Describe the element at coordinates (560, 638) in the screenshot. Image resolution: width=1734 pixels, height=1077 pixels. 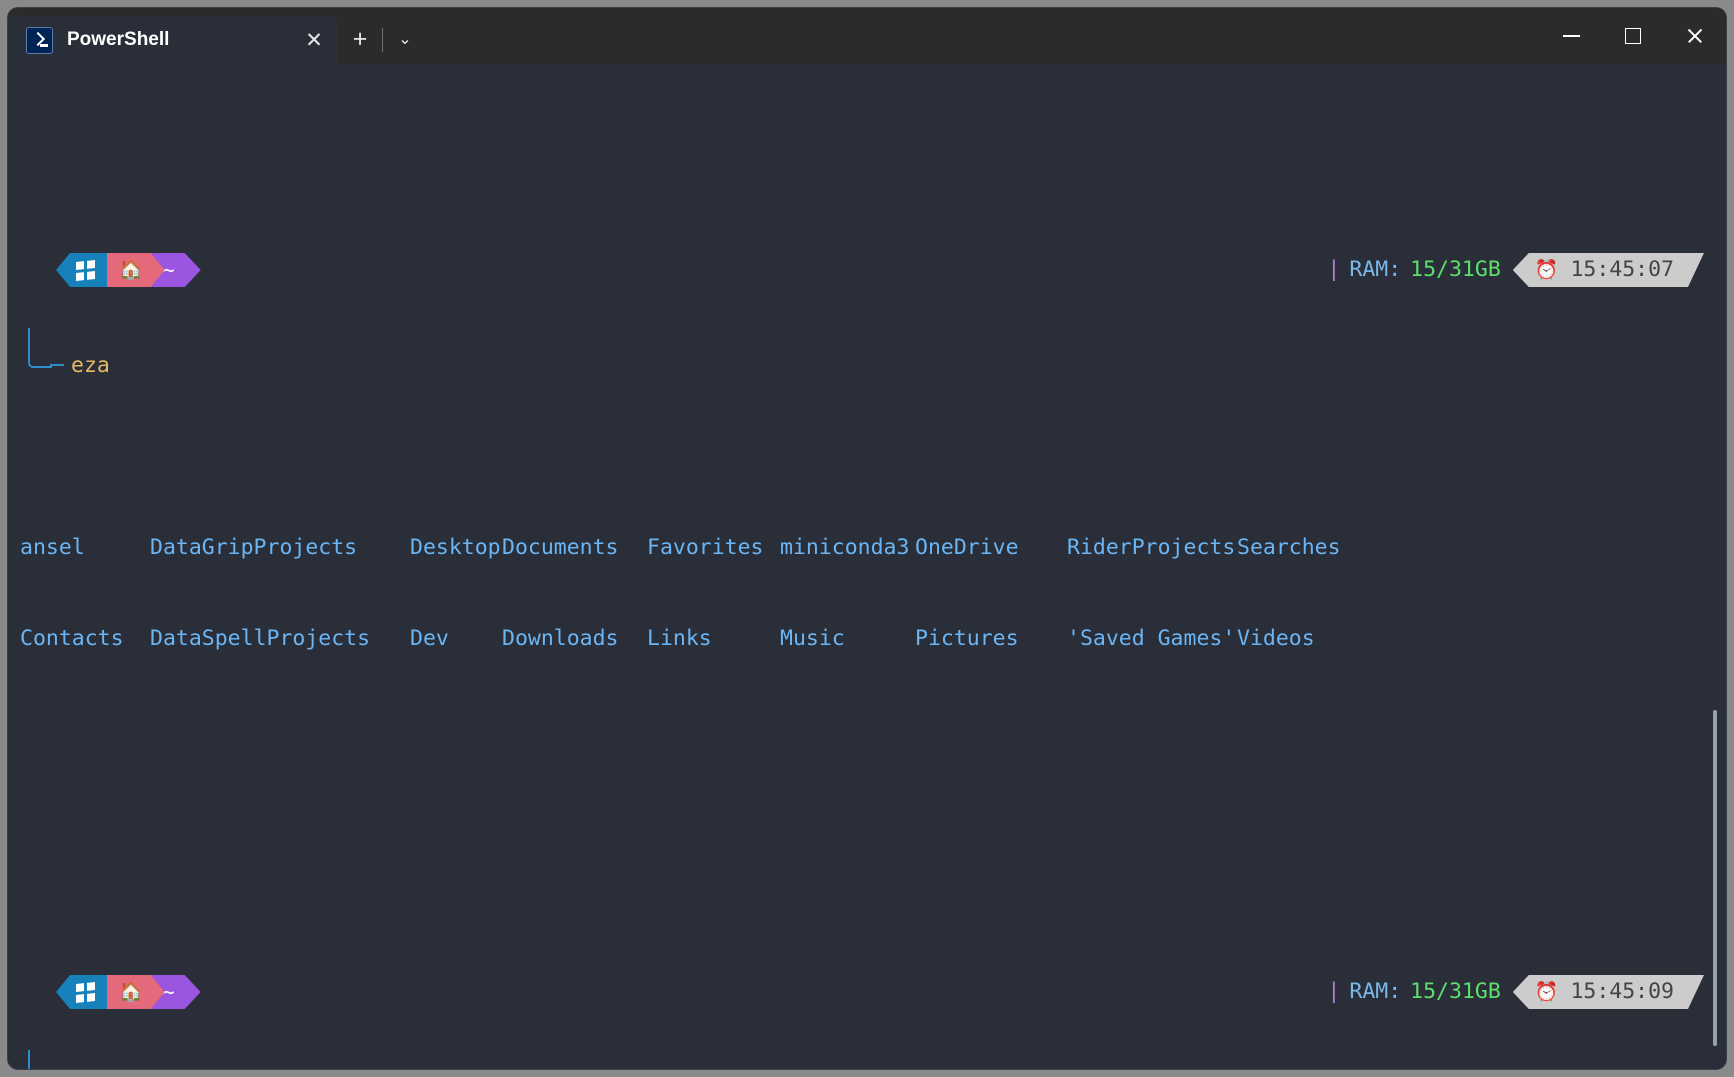
I see `dir-entry: Downloads` at that location.